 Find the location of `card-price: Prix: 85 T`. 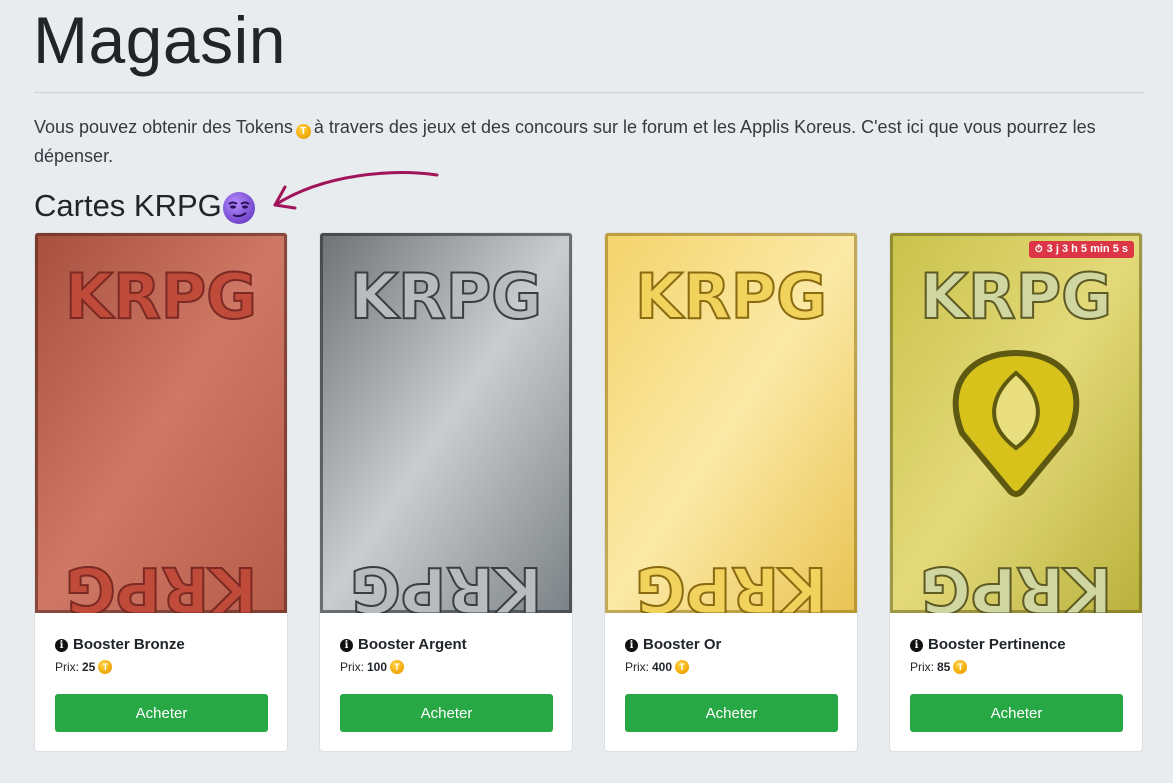

card-price: Prix: 85 T is located at coordinates (1016, 667).